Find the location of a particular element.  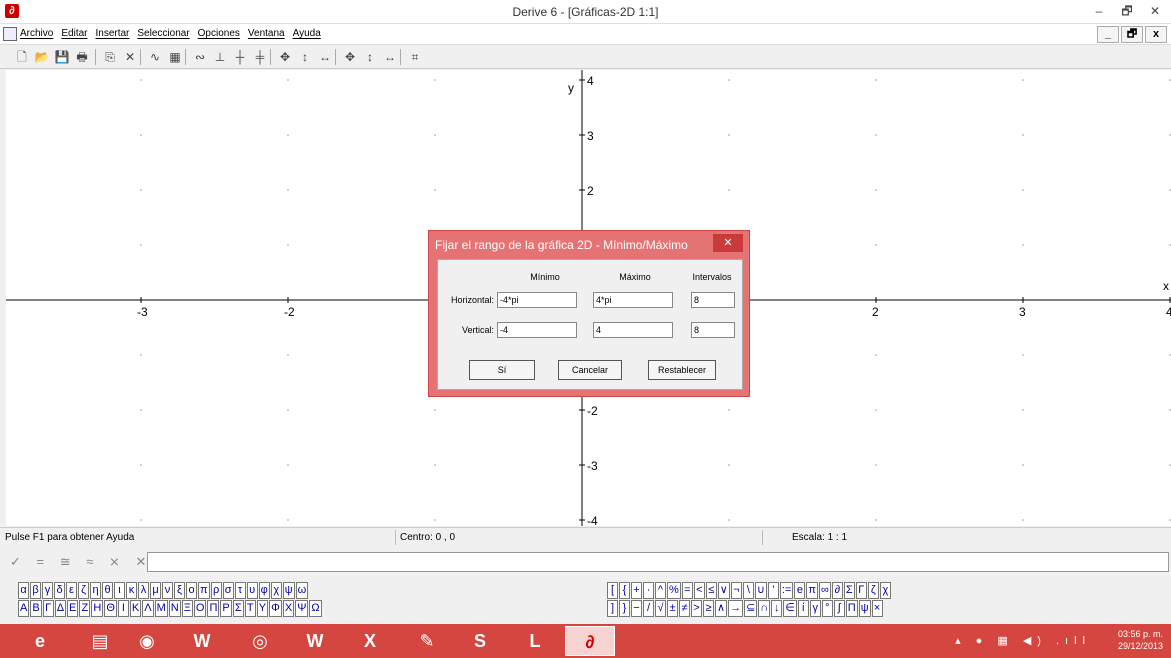

math-key: ¬ is located at coordinates (736, 590).